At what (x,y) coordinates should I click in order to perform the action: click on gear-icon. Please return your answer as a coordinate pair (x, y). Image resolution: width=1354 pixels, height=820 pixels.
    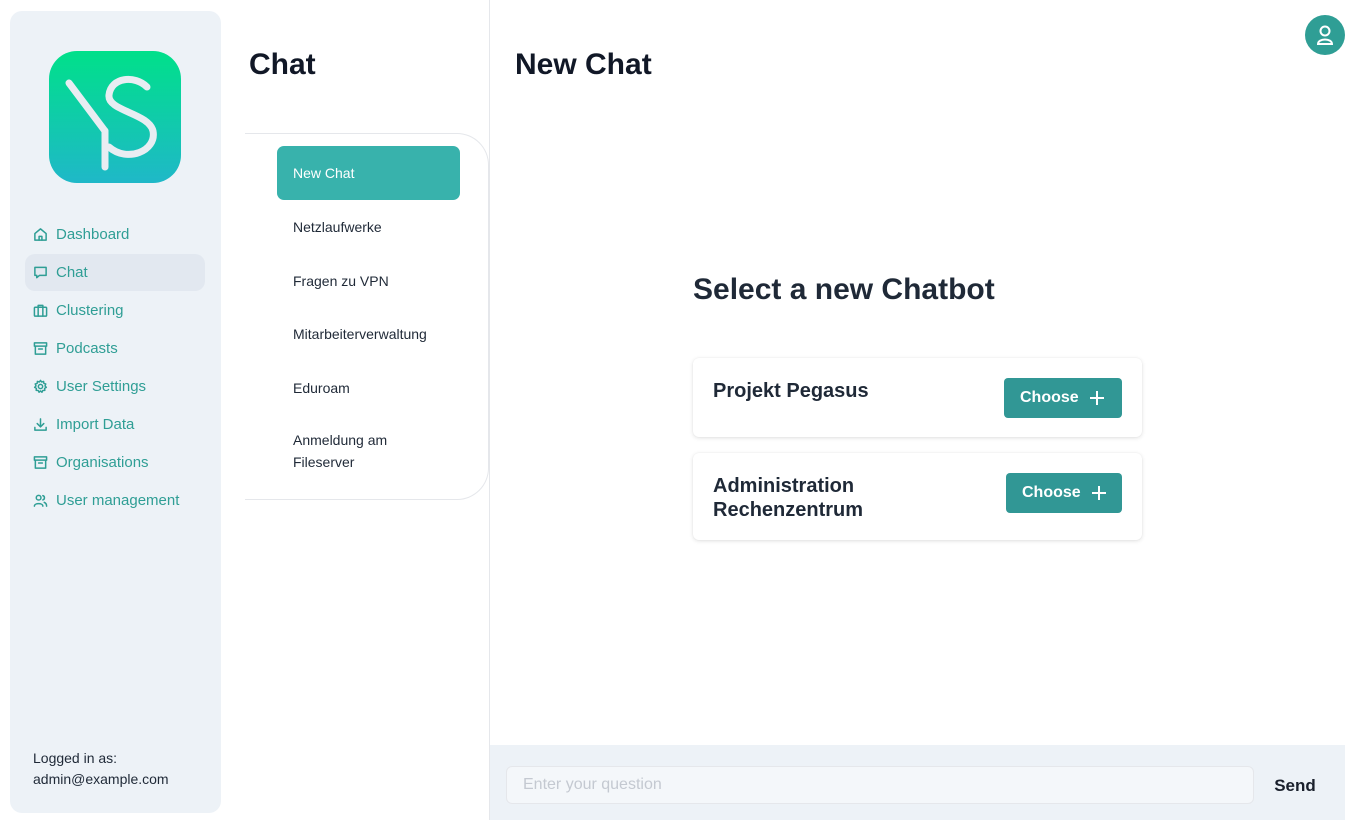
    Looking at the image, I should click on (40, 386).